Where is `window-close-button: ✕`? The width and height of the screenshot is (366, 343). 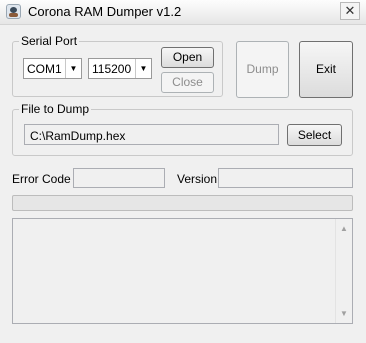 window-close-button: ✕ is located at coordinates (350, 11).